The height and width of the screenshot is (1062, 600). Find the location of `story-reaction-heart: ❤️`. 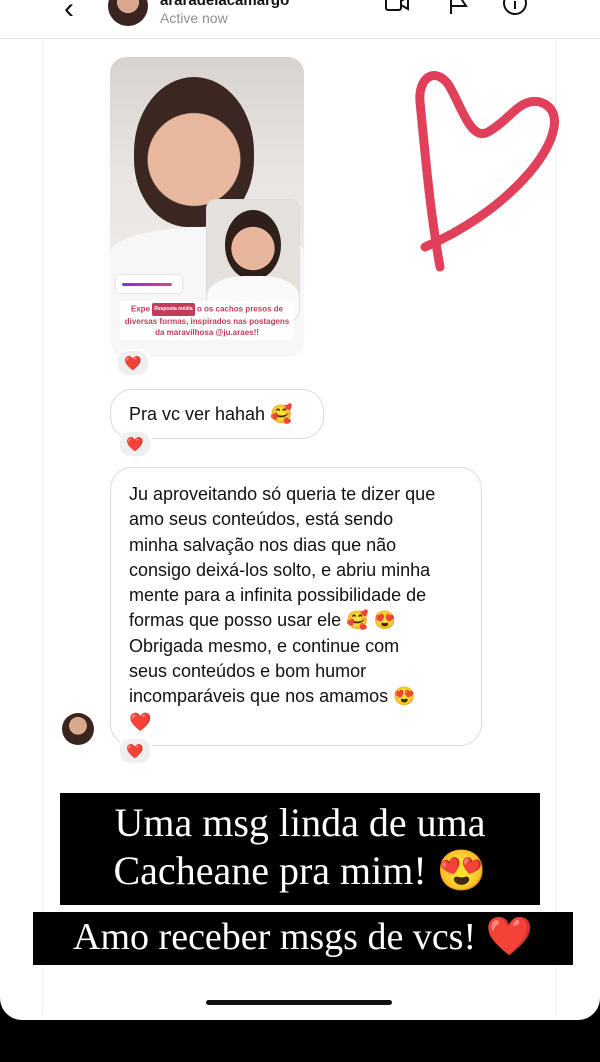

story-reaction-heart: ❤️ is located at coordinates (133, 363).